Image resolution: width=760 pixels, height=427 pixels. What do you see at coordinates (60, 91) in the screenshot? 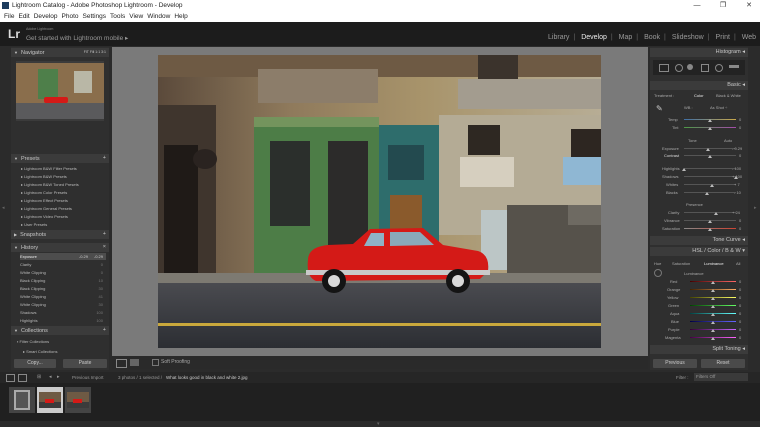
I see `navigator-preview` at bounding box center [60, 91].